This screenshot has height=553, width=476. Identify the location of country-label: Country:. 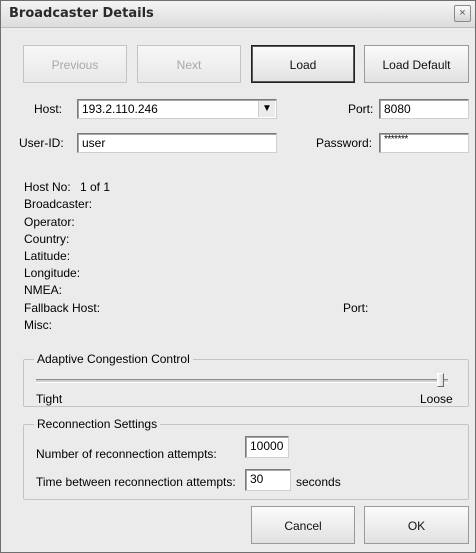
(47, 239).